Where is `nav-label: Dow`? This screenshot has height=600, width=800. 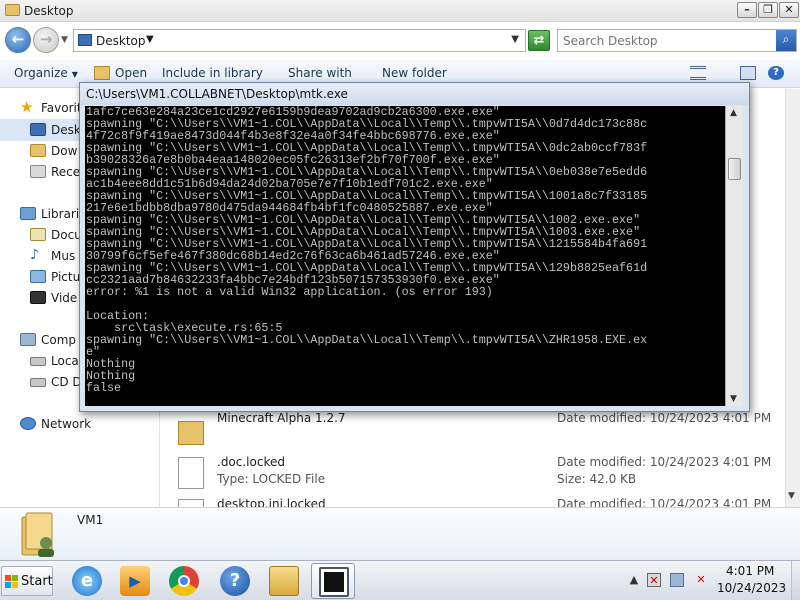 nav-label: Dow is located at coordinates (64, 151).